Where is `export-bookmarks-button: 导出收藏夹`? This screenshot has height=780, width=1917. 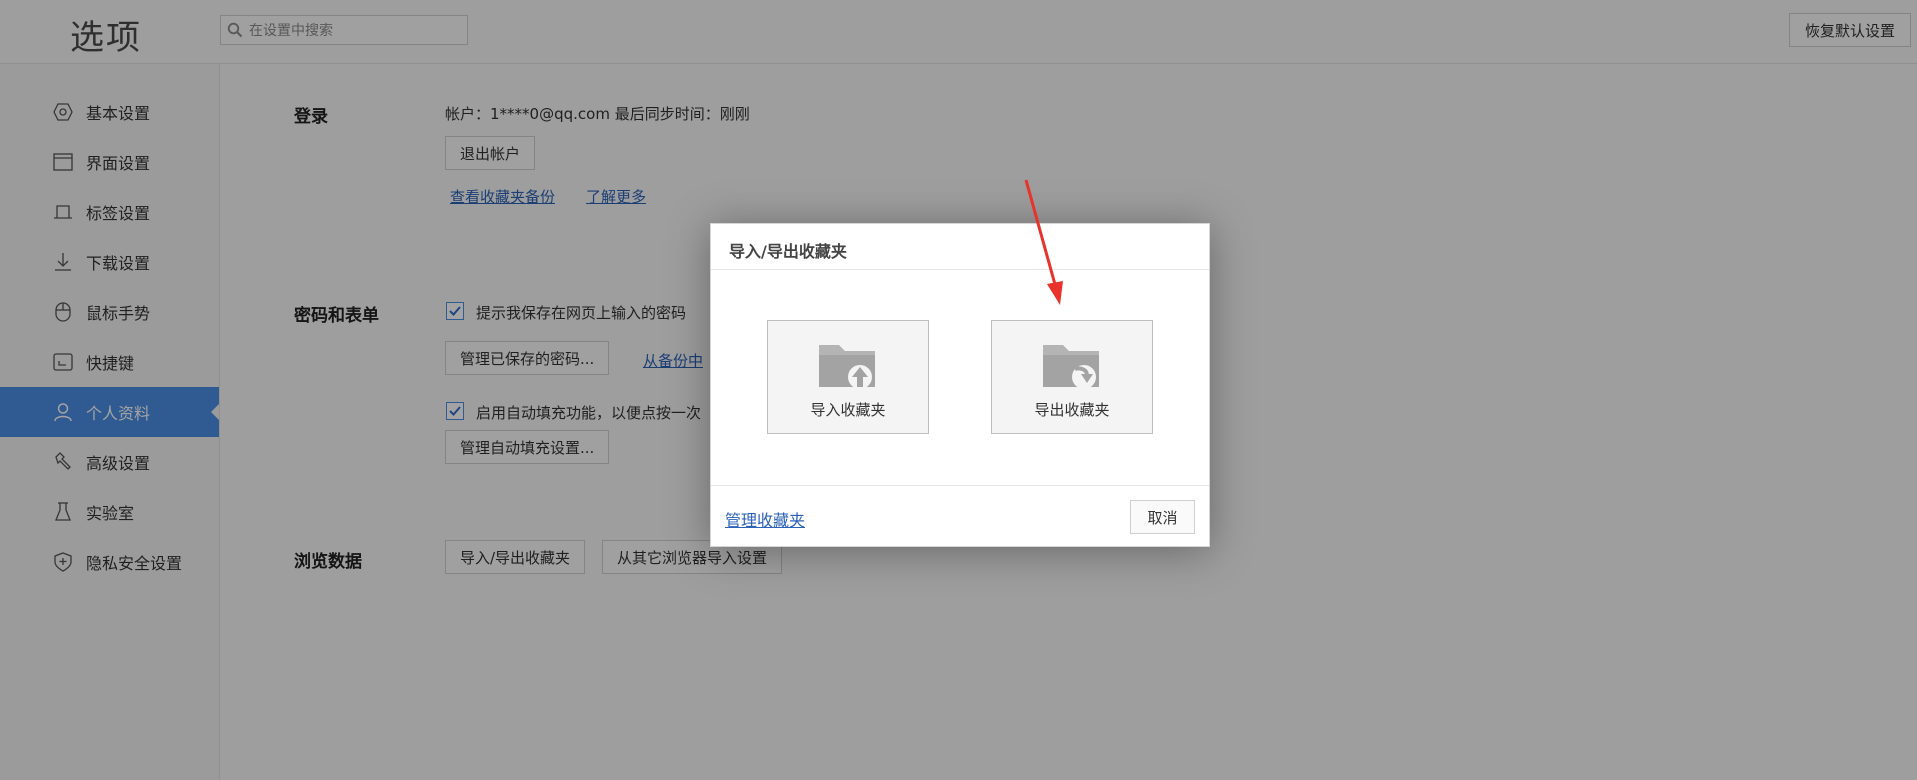
export-bookmarks-button: 导出收藏夹 is located at coordinates (1072, 377).